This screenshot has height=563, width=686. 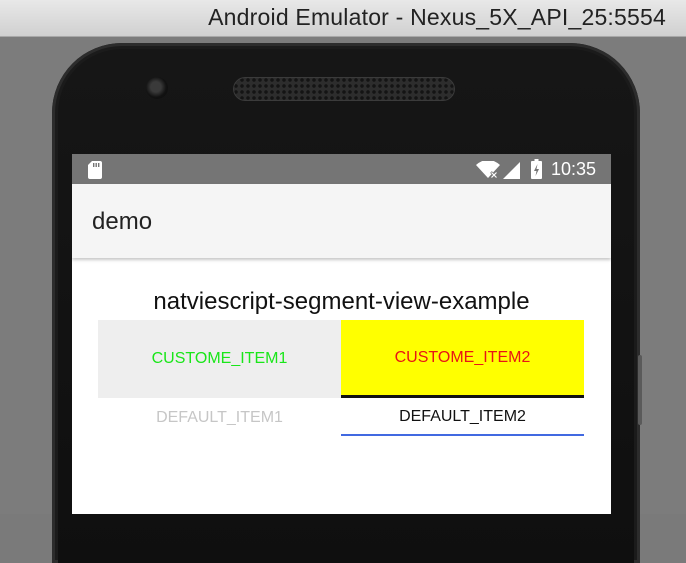 I want to click on action-bar: demo, so click(x=341, y=221).